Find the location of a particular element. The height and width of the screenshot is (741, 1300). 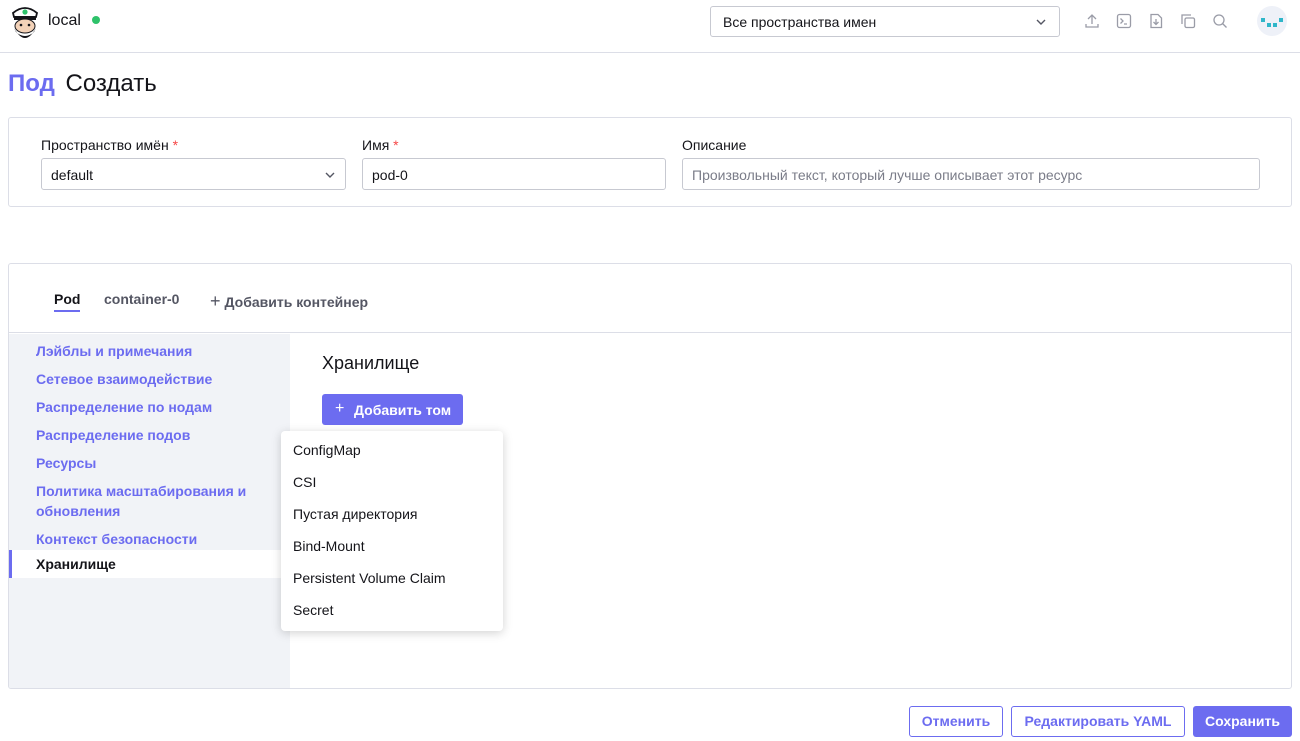

namespace-label: Пространство имён * is located at coordinates (110, 145).